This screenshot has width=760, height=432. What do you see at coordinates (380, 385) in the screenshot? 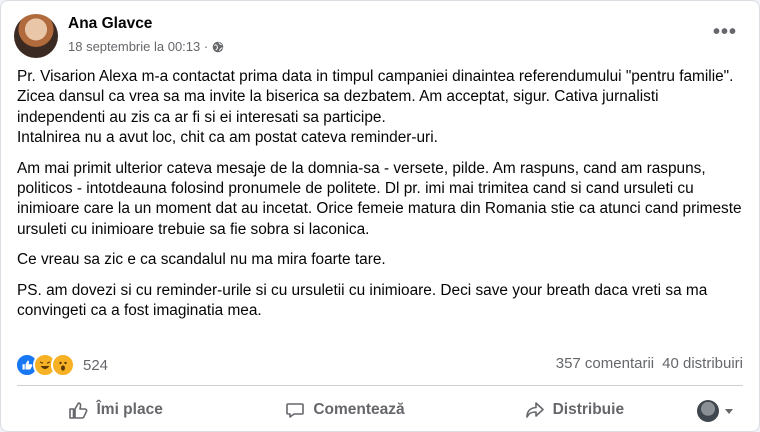
I see `divider` at bounding box center [380, 385].